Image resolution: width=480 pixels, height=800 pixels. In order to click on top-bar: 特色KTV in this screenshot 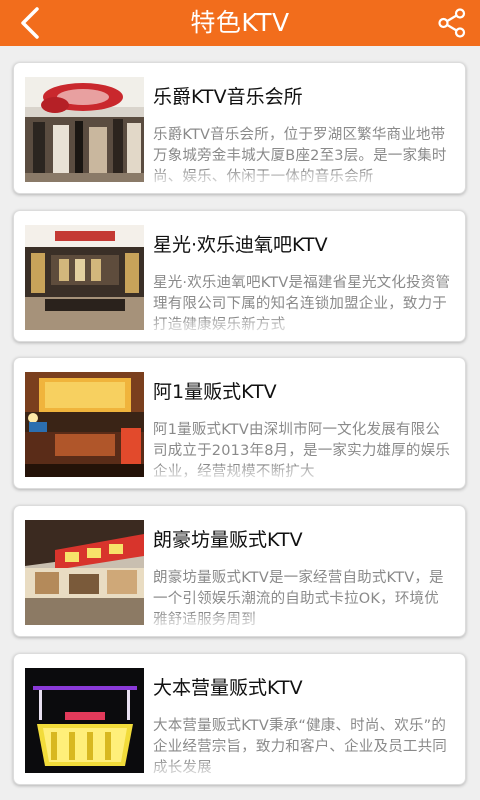, I will do `click(240, 23)`.